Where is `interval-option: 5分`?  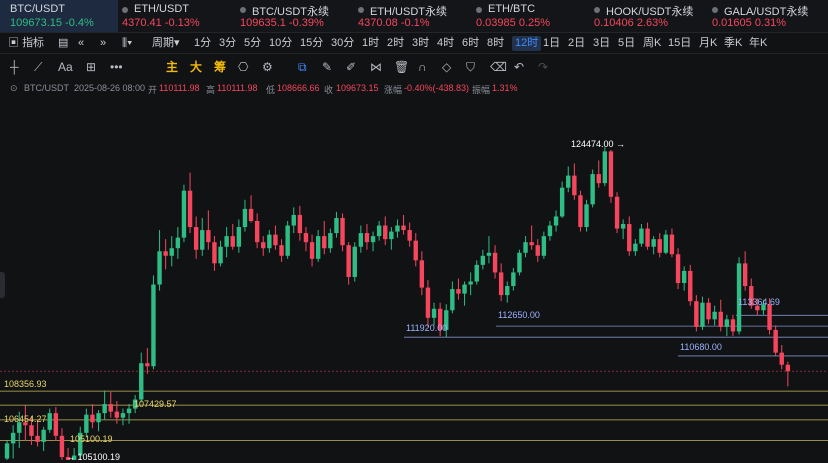 interval-option: 5分 is located at coordinates (252, 43).